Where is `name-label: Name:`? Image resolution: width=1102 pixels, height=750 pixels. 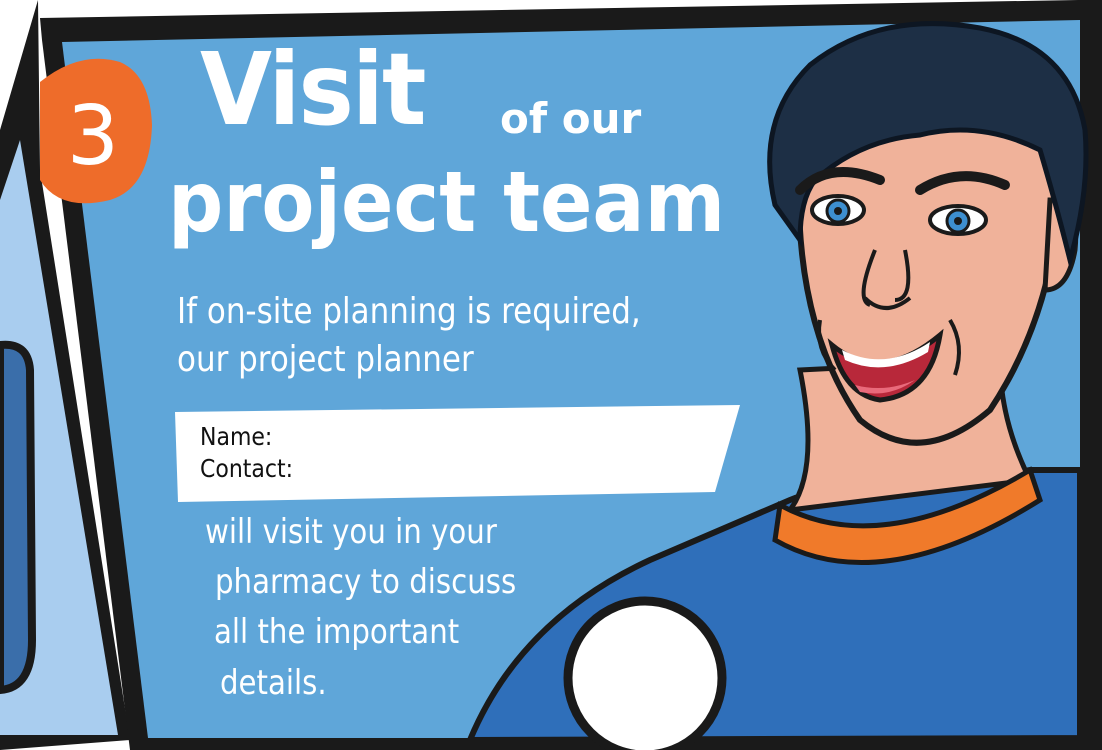 name-label: Name: is located at coordinates (236, 436).